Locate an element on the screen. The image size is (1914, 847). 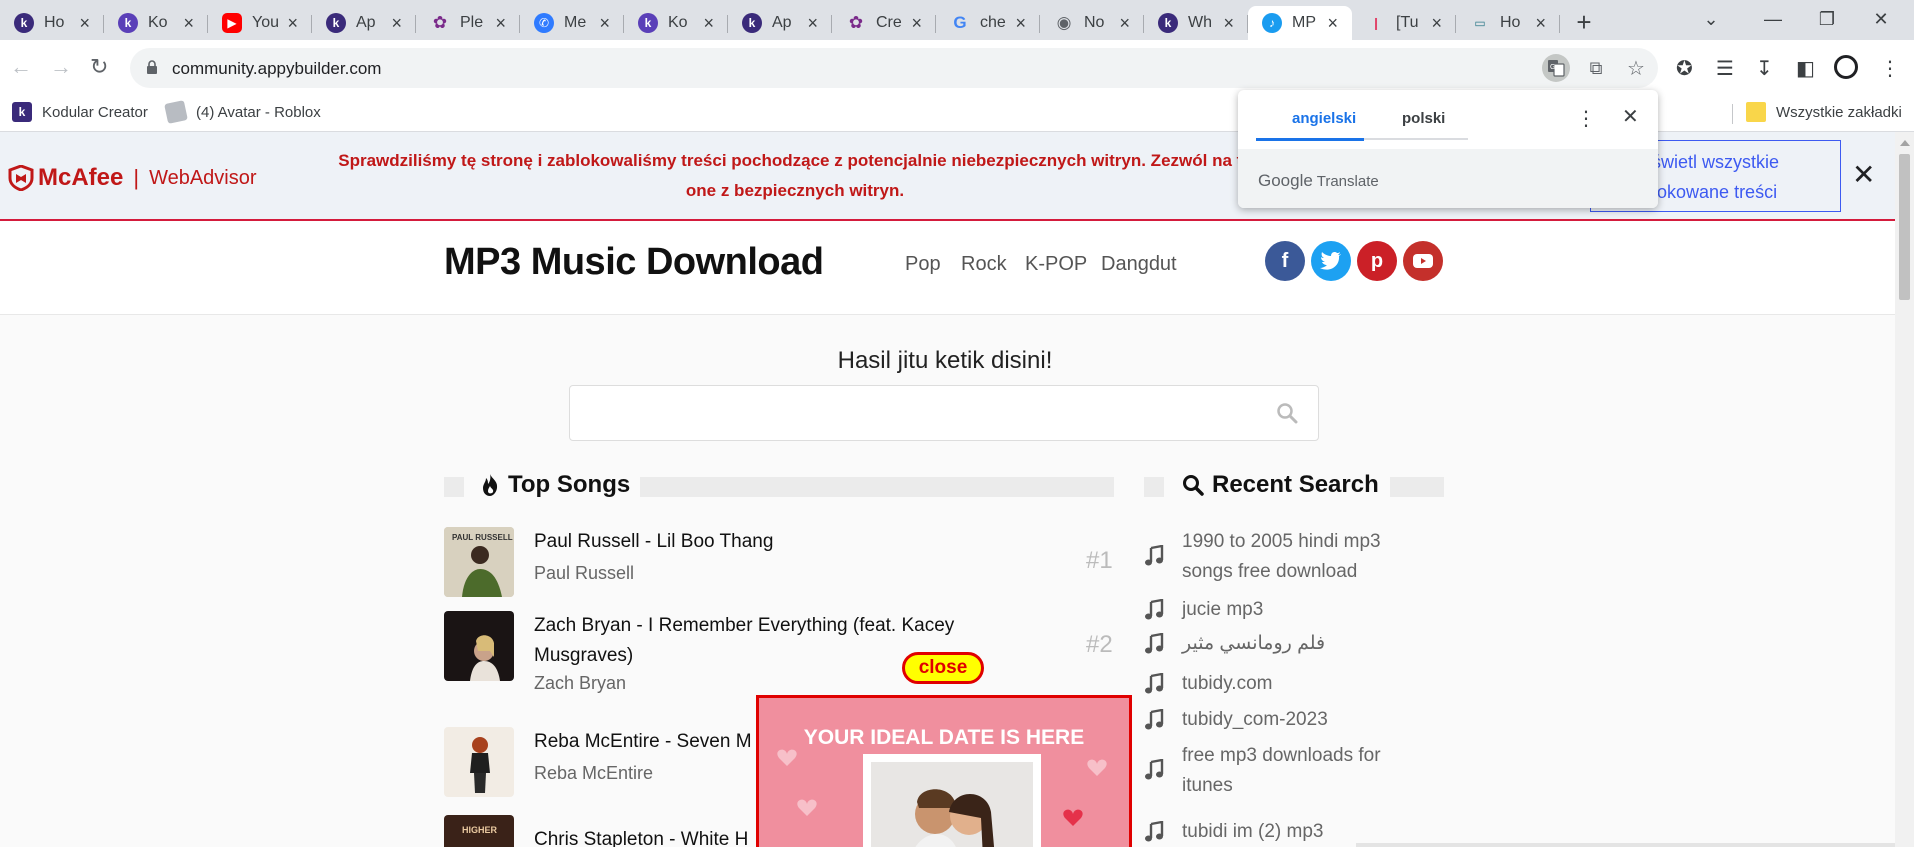
tab-source-language: angielski is located at coordinates (1324, 118).